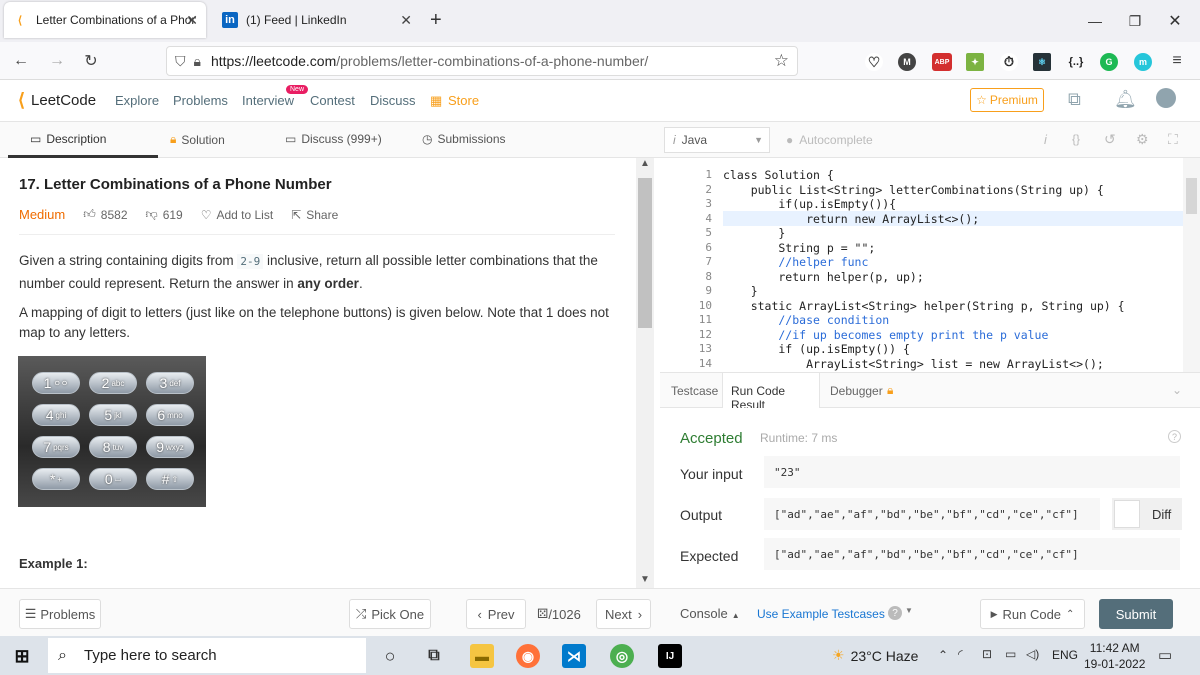 The height and width of the screenshot is (675, 1200). Describe the element at coordinates (942, 62) in the screenshot. I see `adblock-icon: ABP` at that location.